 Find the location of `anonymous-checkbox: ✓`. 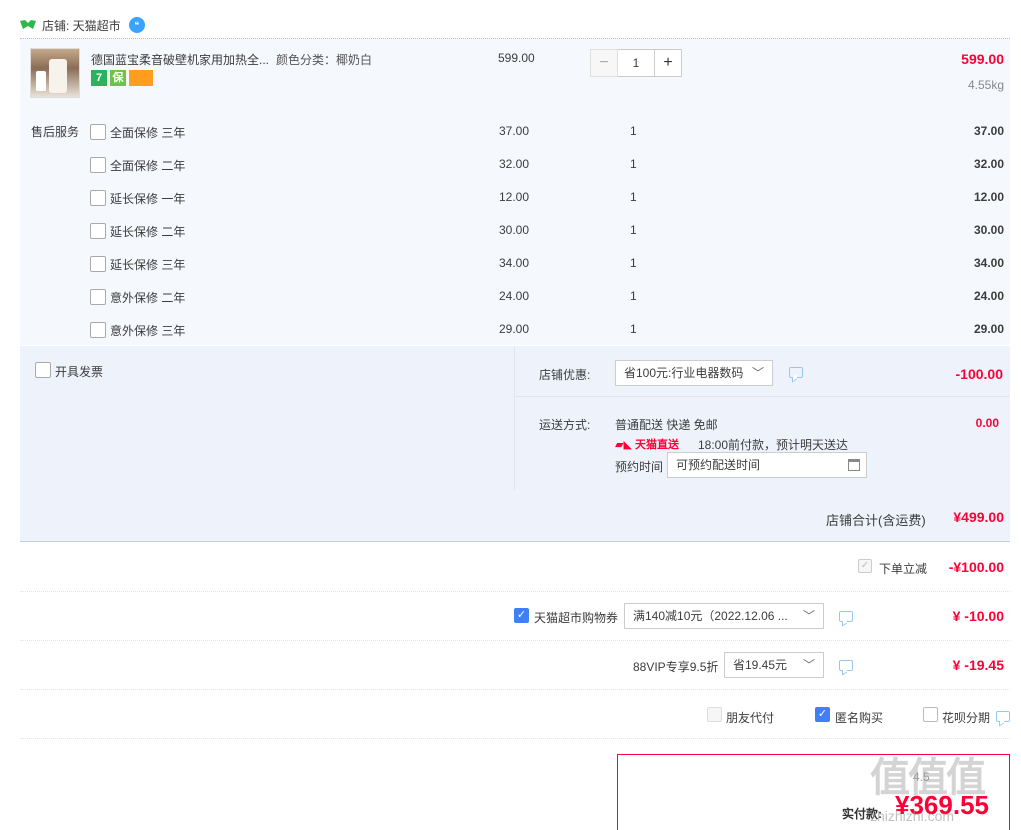

anonymous-checkbox: ✓ is located at coordinates (822, 714).